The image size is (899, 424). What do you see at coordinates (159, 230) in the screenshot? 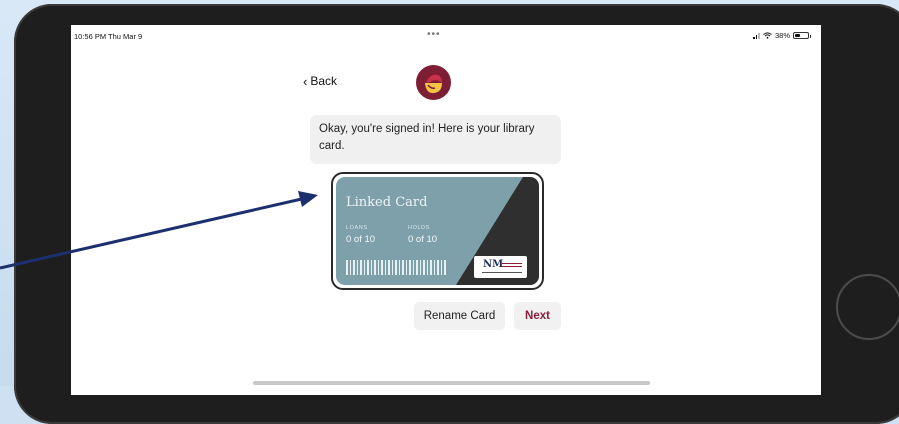
I see `pointer-arrow-icon` at bounding box center [159, 230].